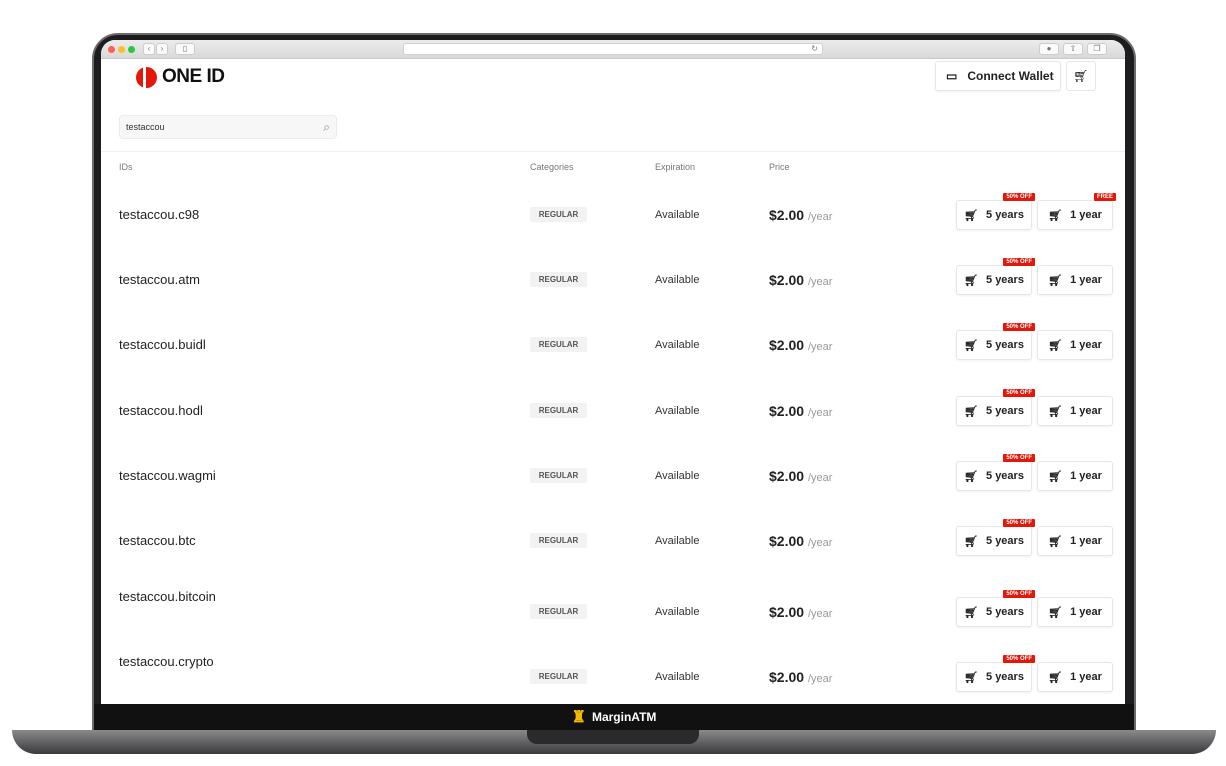 The height and width of the screenshot is (766, 1226). I want to click on cart-button: 🛒︎, so click(1081, 76).